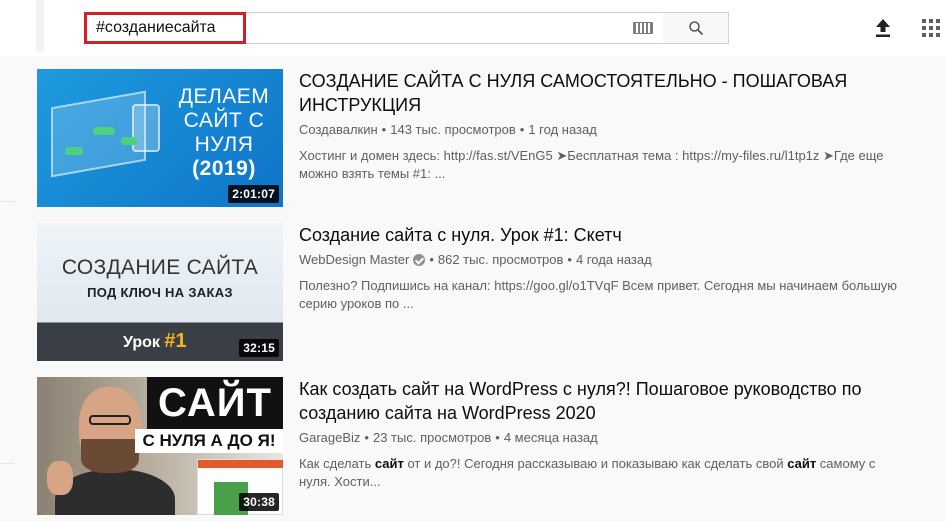  Describe the element at coordinates (259, 348) in the screenshot. I see `video-duration: 32:15` at that location.